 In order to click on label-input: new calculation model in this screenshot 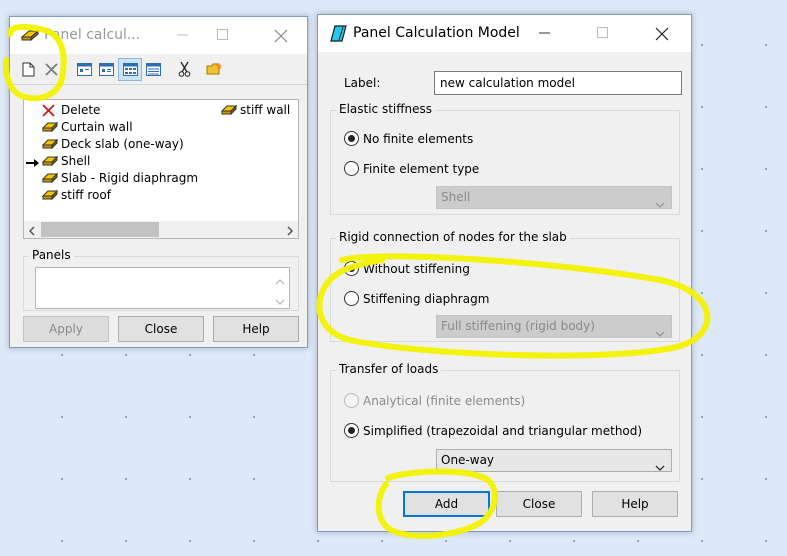, I will do `click(558, 83)`.